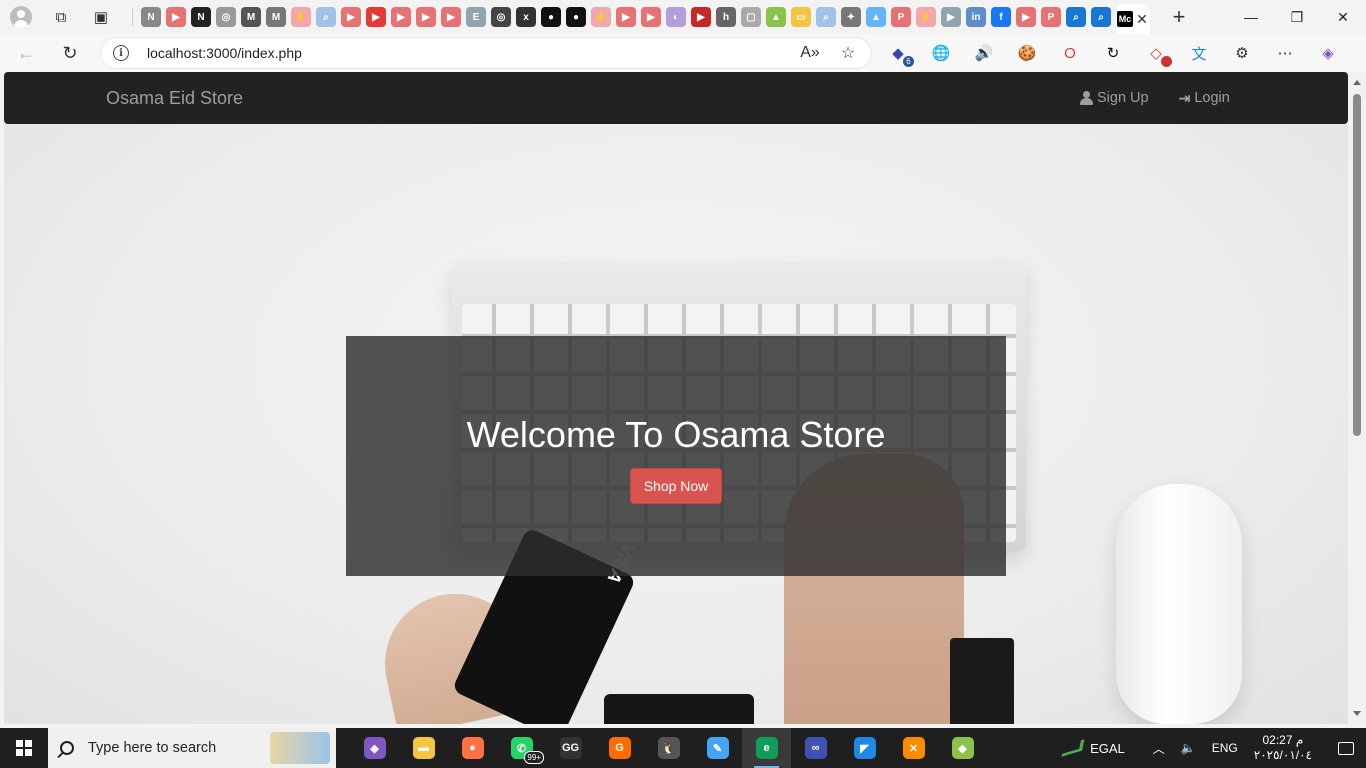 The width and height of the screenshot is (1366, 768). Describe the element at coordinates (1113, 53) in the screenshot. I see `refresh-ext-icon: ↻` at that location.